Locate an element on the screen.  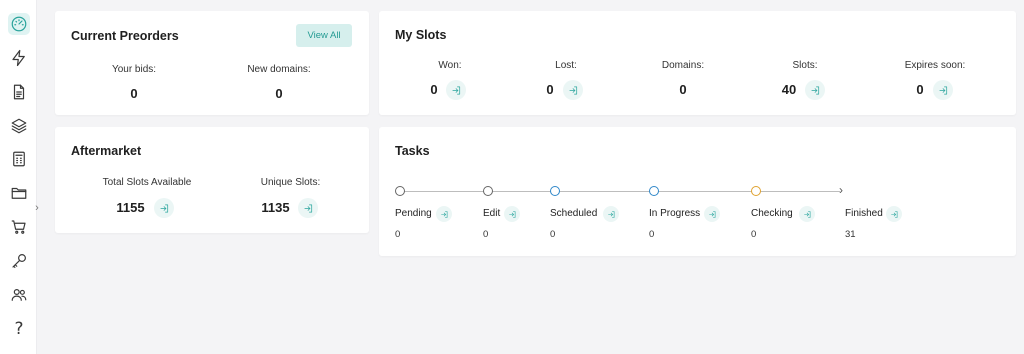
task-finished-count: 31 is located at coordinates (850, 234).